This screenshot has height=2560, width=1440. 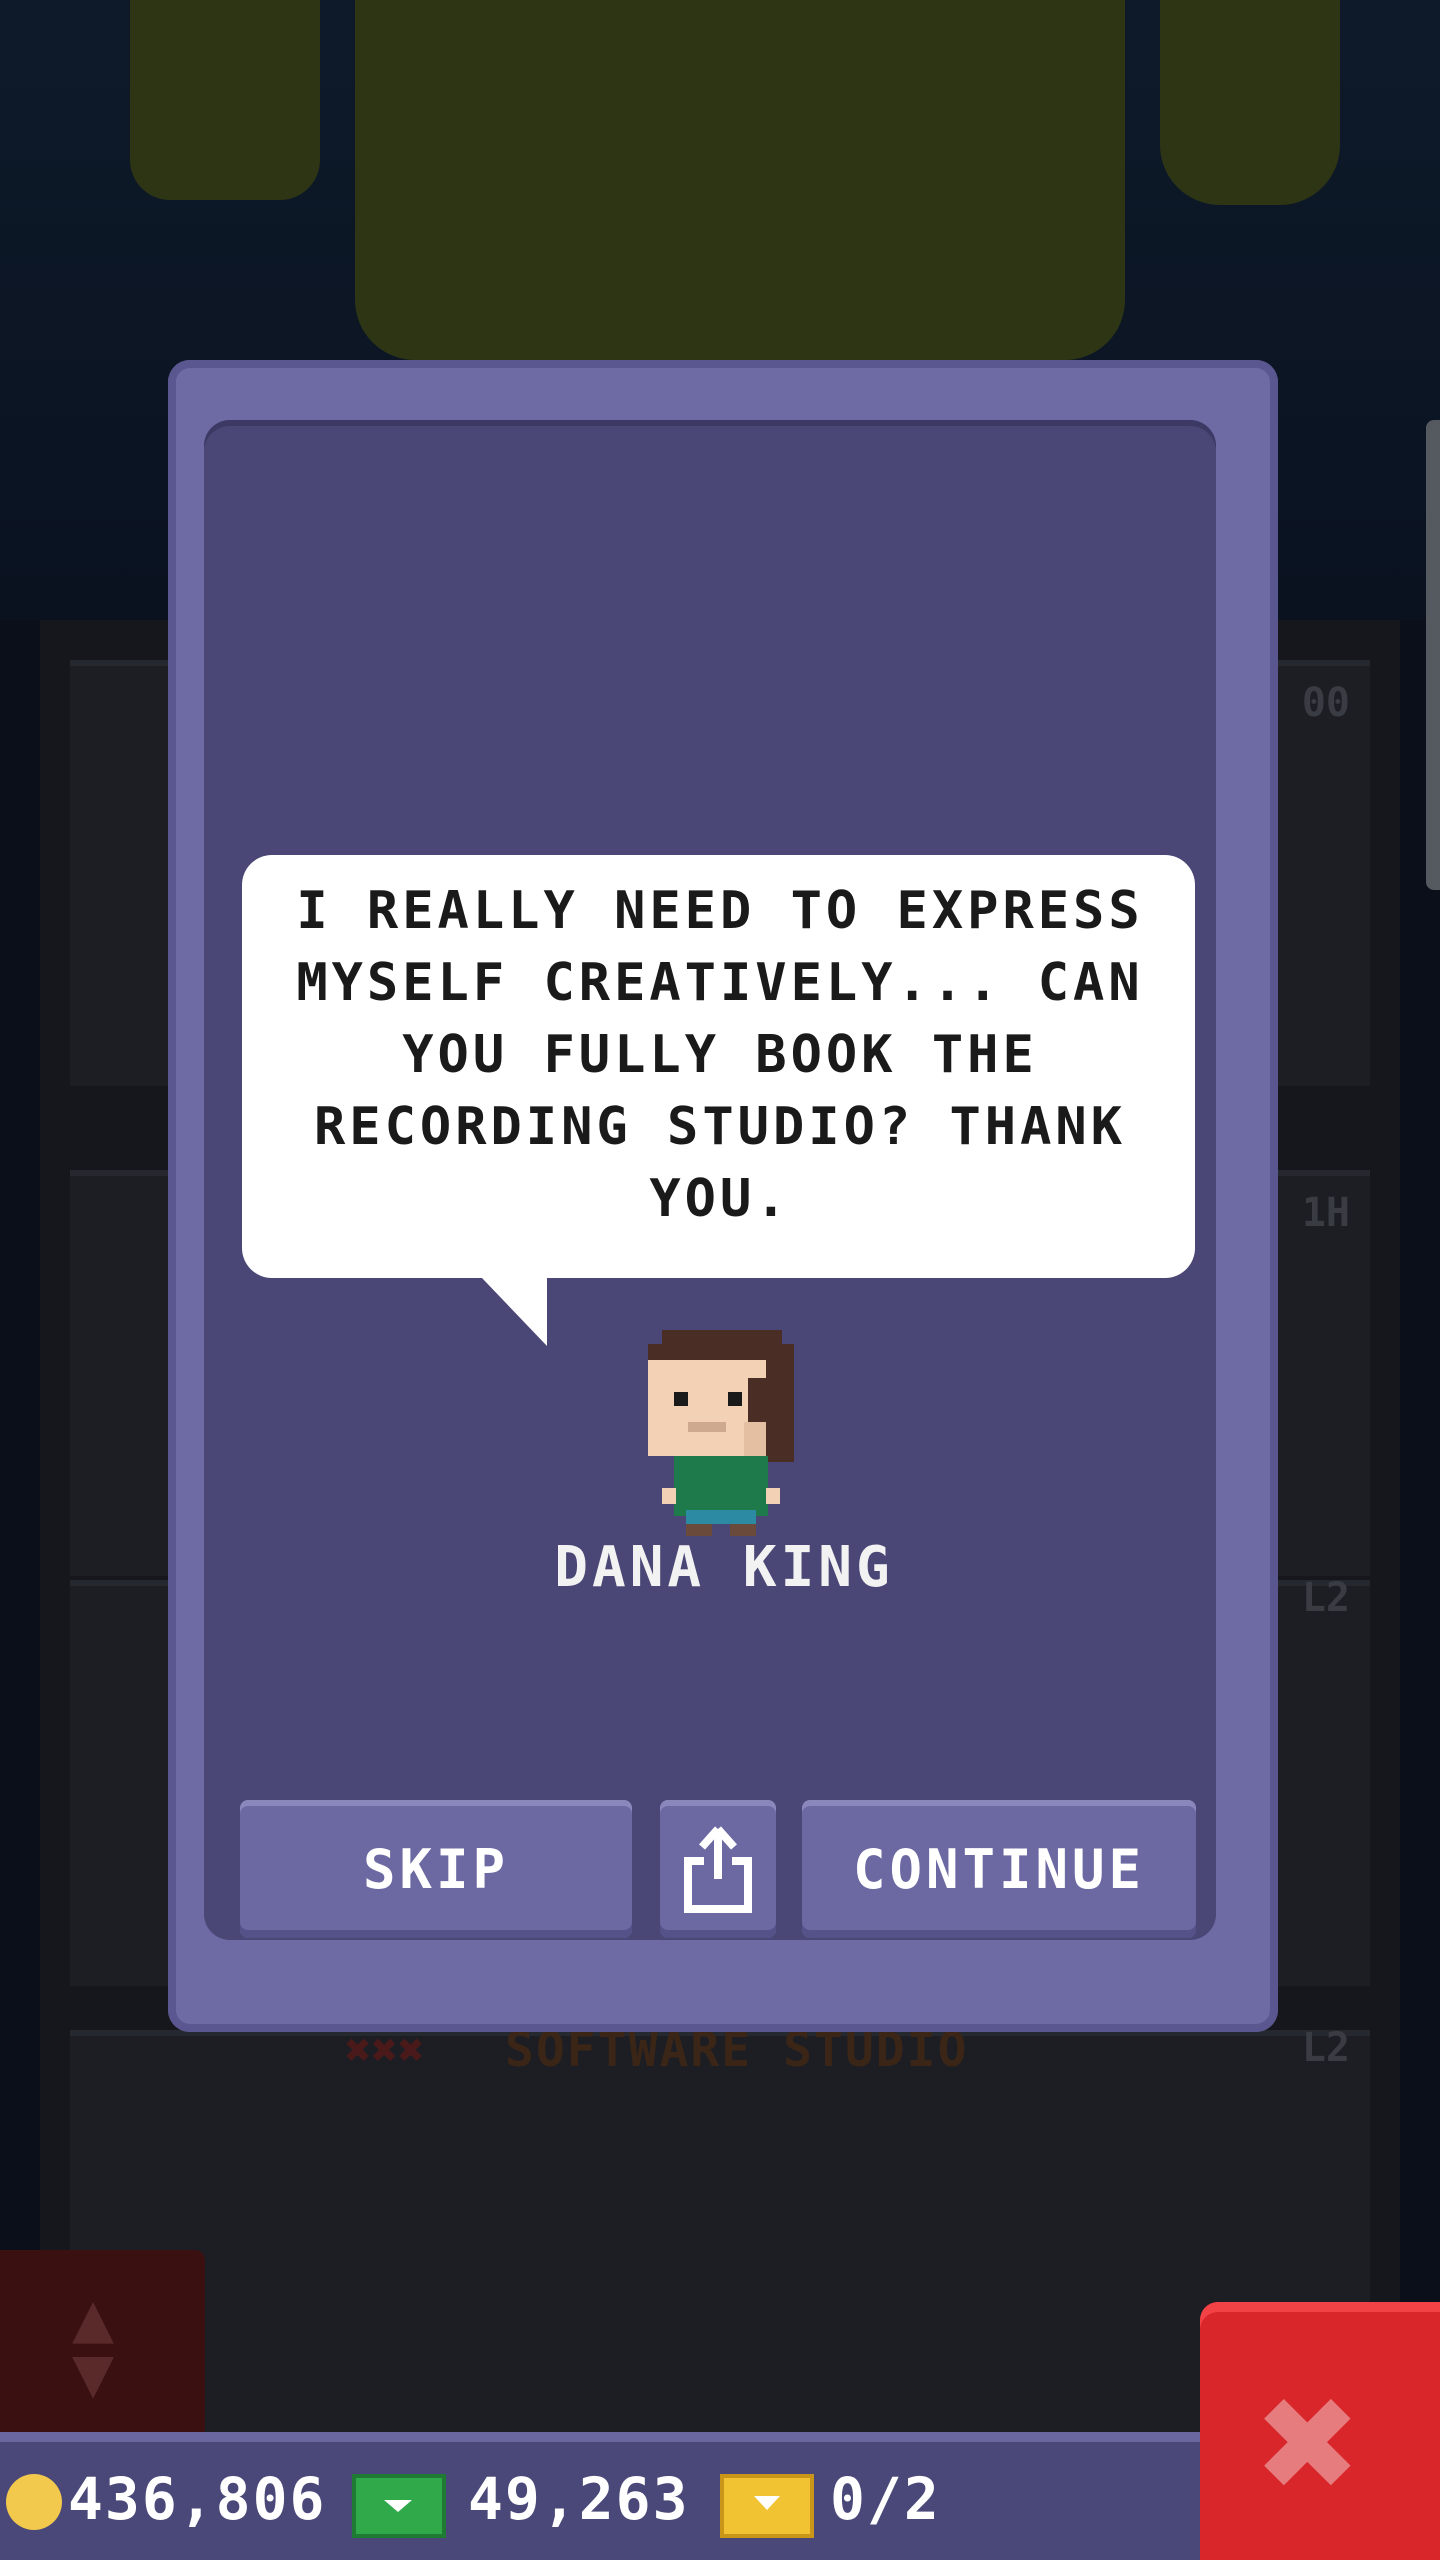 I want to click on coin-icon, so click(x=34, y=2502).